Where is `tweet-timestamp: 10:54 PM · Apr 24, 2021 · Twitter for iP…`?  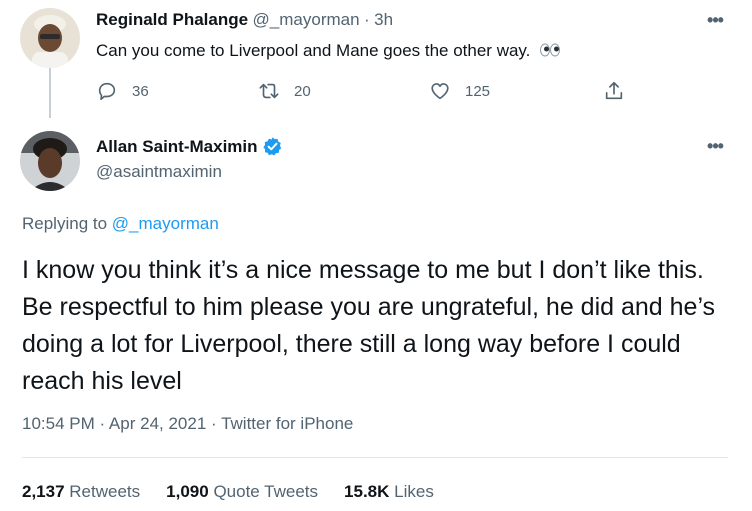 tweet-timestamp: 10:54 PM · Apr 24, 2021 · Twitter for iP… is located at coordinates (187, 424).